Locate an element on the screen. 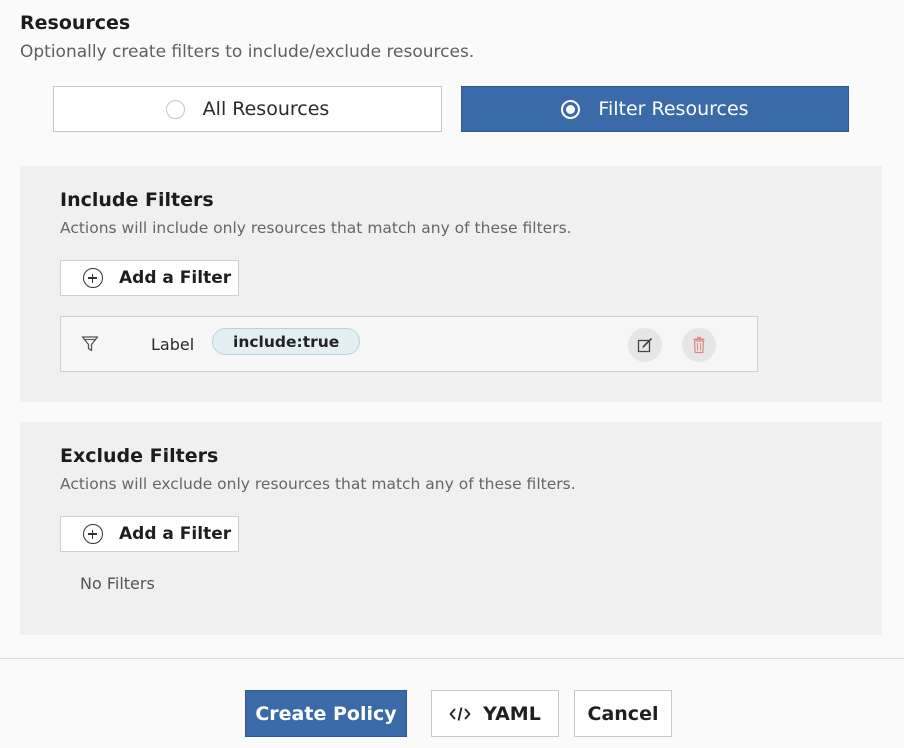 The height and width of the screenshot is (748, 904). include-filters-title: Include Filters is located at coordinates (137, 200).